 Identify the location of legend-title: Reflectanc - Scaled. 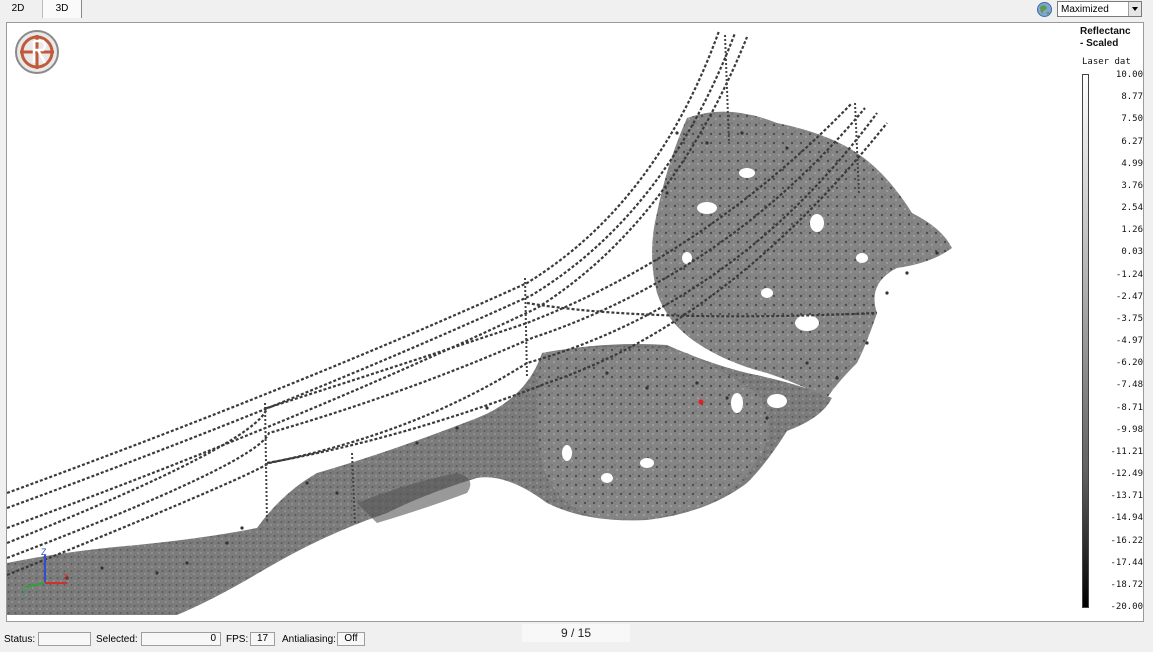
(1105, 37).